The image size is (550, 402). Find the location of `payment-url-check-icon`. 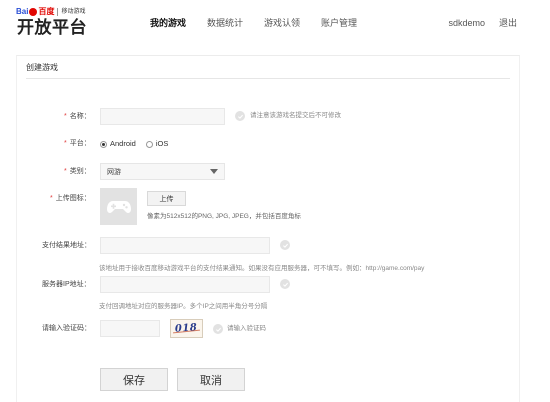

payment-url-check-icon is located at coordinates (285, 245).